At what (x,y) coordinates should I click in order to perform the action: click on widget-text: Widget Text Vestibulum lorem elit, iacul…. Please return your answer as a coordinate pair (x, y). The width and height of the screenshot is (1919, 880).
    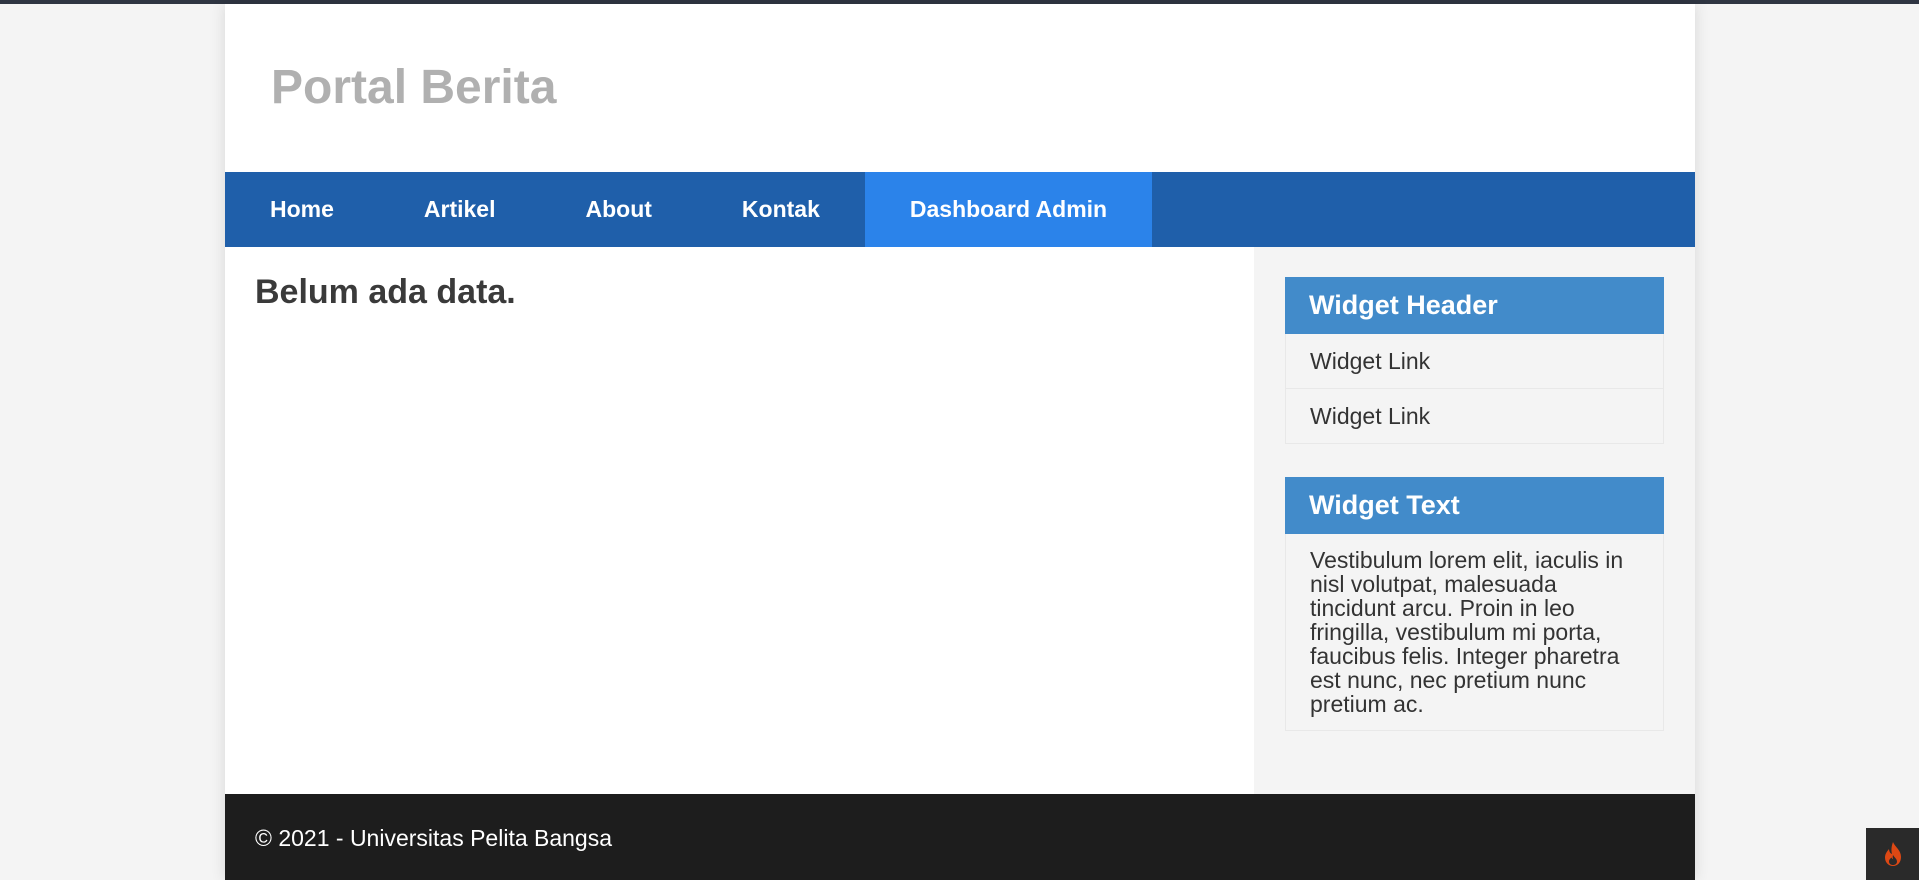
    Looking at the image, I should click on (1474, 604).